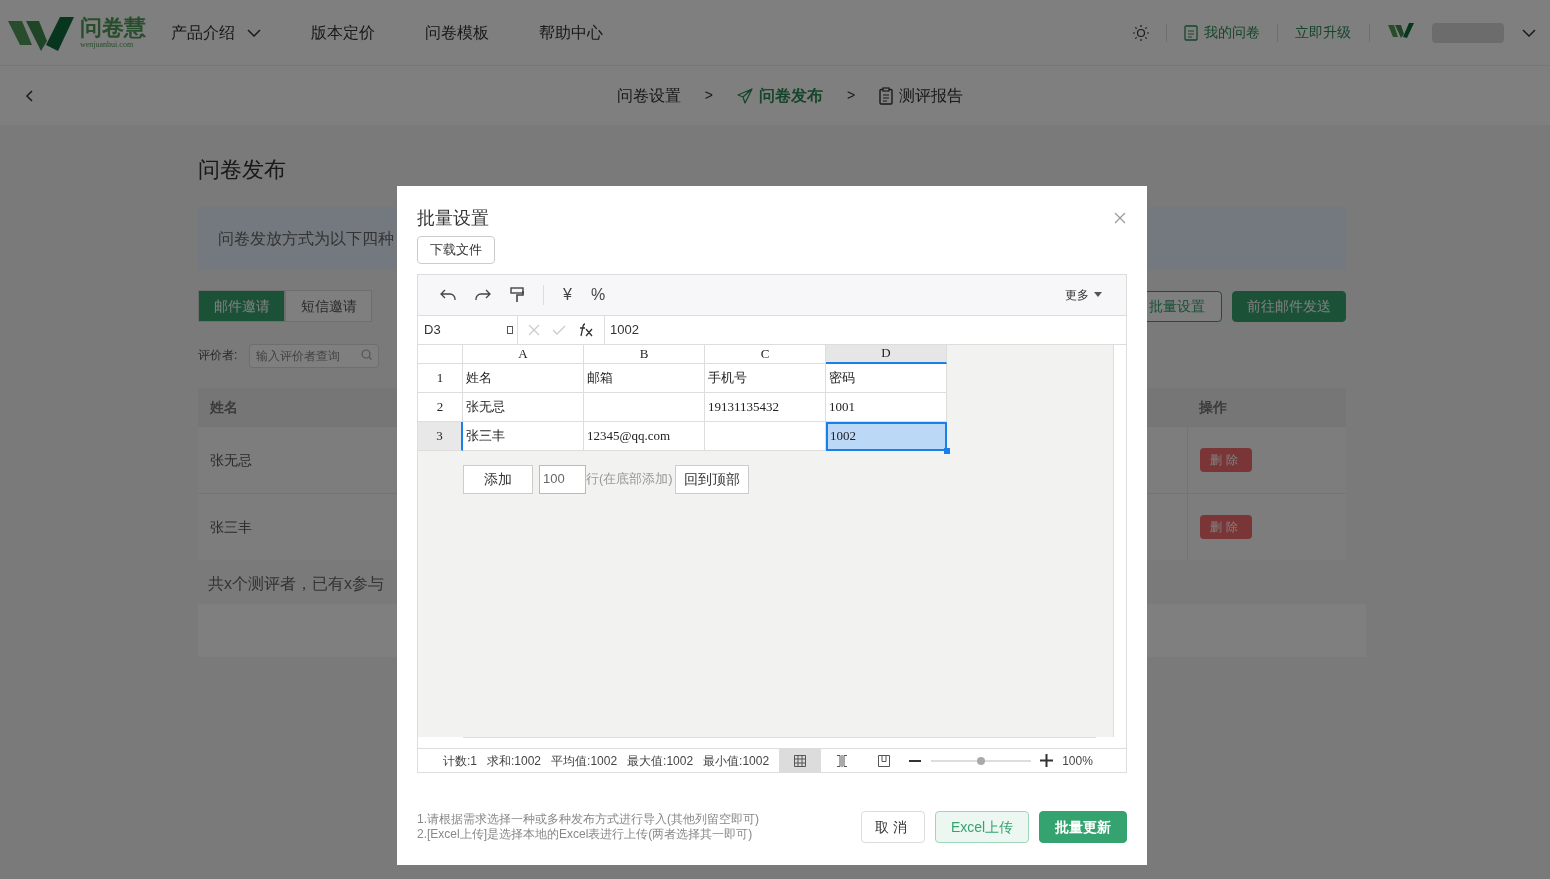 The width and height of the screenshot is (1550, 879). What do you see at coordinates (745, 95) in the screenshot?
I see `paper-plane-icon` at bounding box center [745, 95].